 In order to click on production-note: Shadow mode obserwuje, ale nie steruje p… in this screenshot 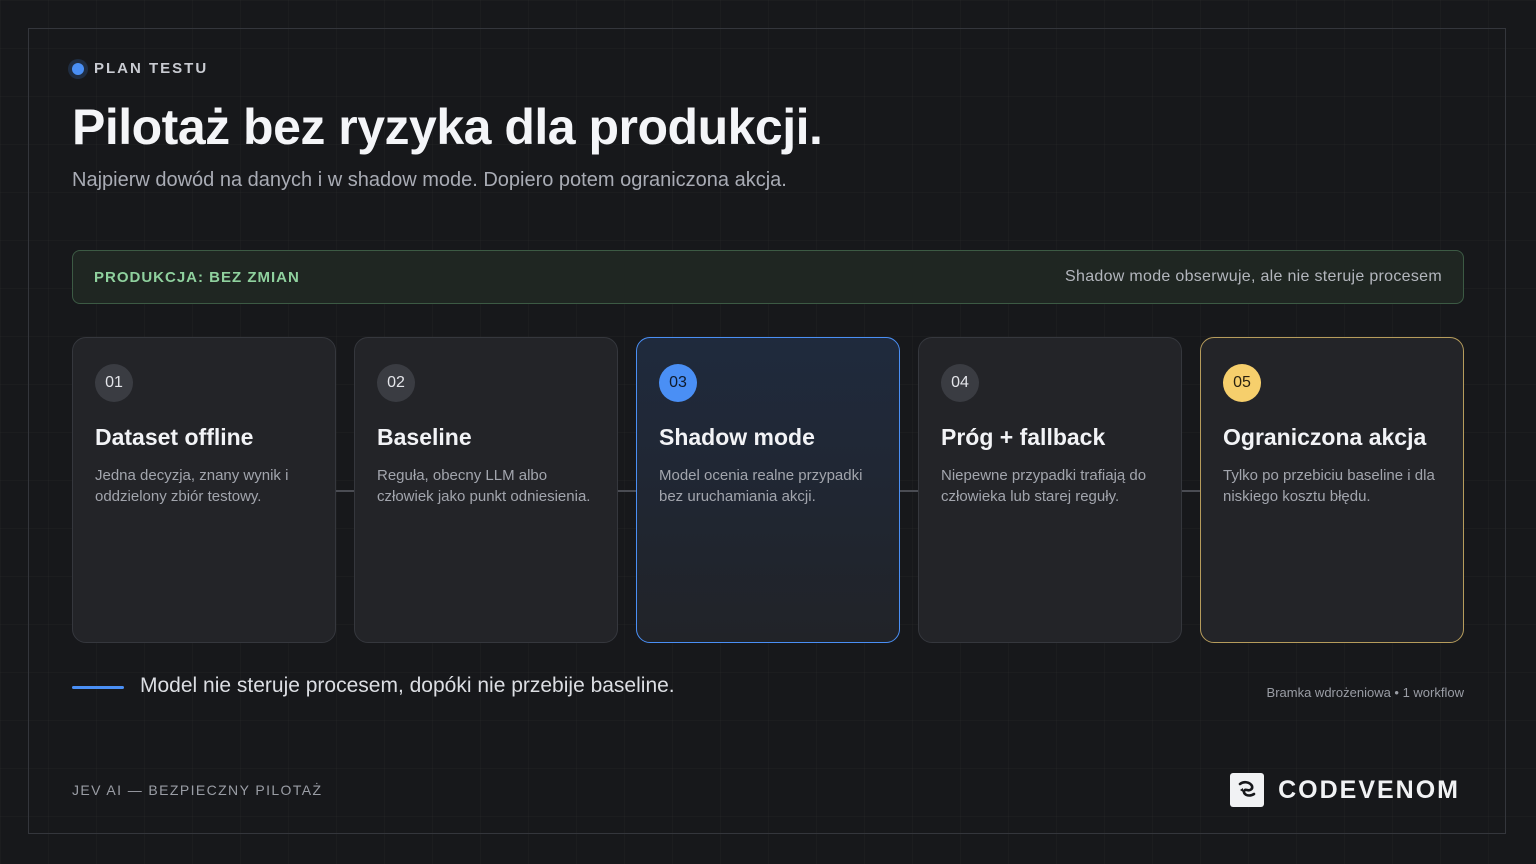, I will do `click(1253, 276)`.